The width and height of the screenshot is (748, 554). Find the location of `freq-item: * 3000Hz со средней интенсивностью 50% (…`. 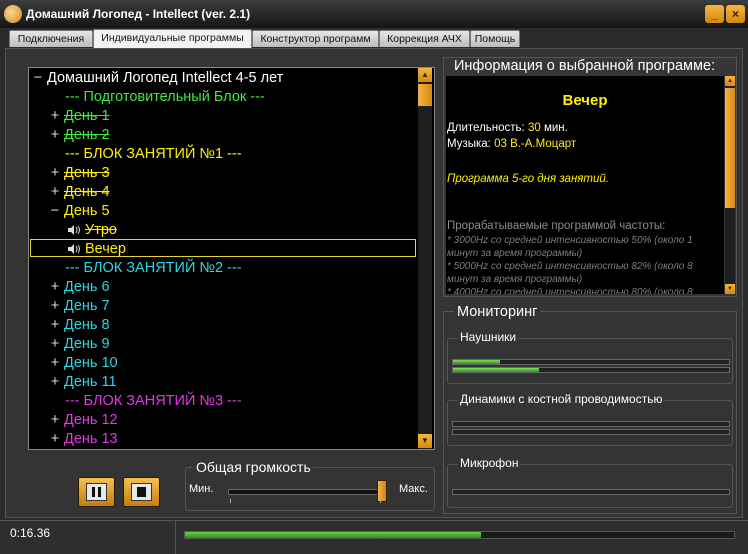

freq-item: * 3000Hz со средней интенсивностью 50% (… is located at coordinates (570, 247).